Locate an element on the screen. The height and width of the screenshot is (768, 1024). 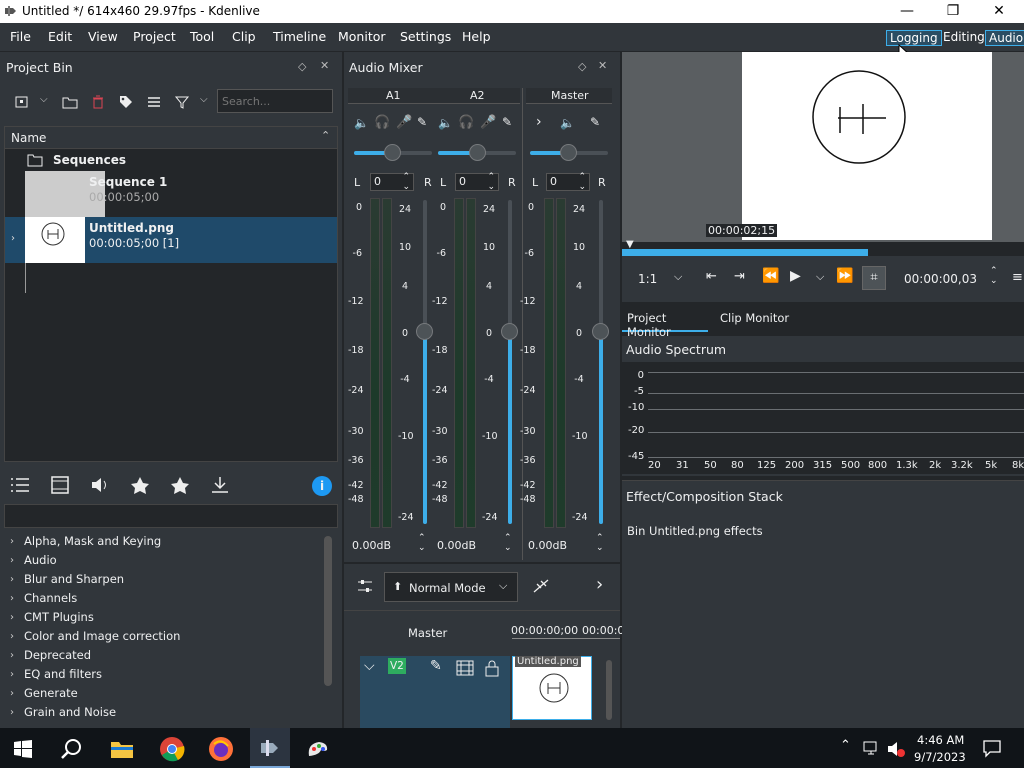
volume-knob-a1 is located at coordinates (424, 331).